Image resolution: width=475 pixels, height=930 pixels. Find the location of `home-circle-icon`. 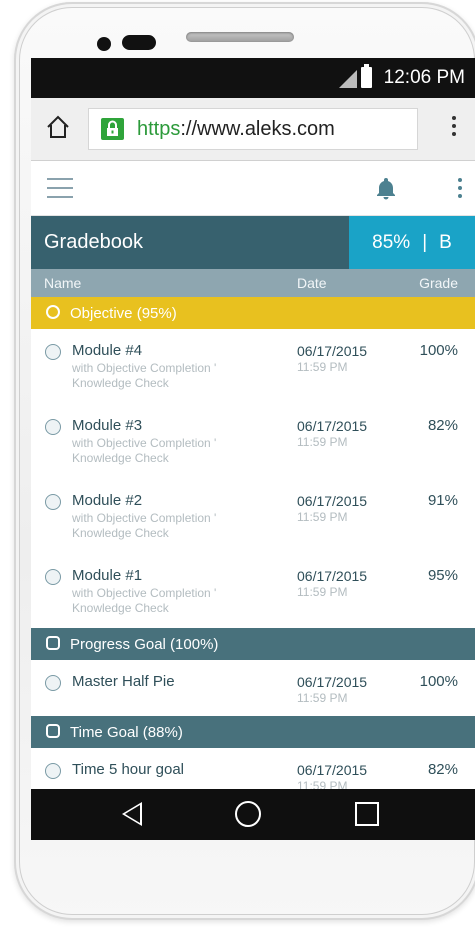

home-circle-icon is located at coordinates (248, 814).